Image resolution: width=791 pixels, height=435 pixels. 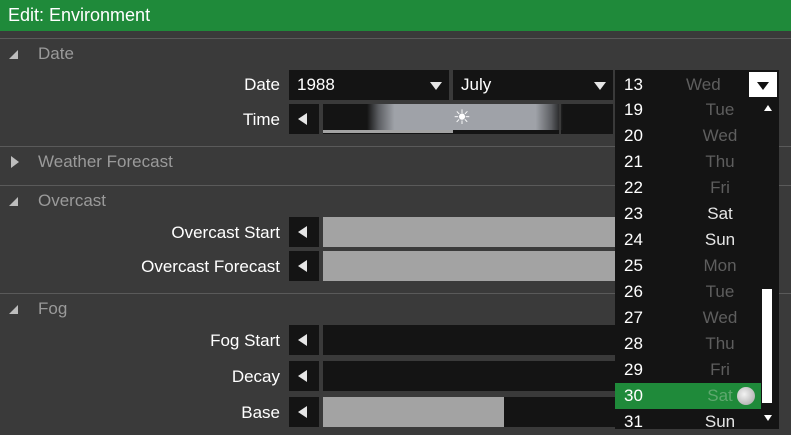 I want to click on decay-slider, so click(x=469, y=376).